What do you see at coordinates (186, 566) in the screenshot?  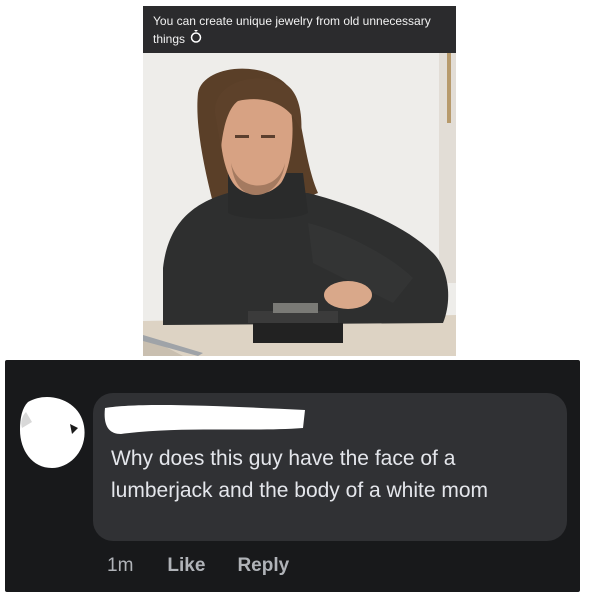 I see `like-button: Like` at bounding box center [186, 566].